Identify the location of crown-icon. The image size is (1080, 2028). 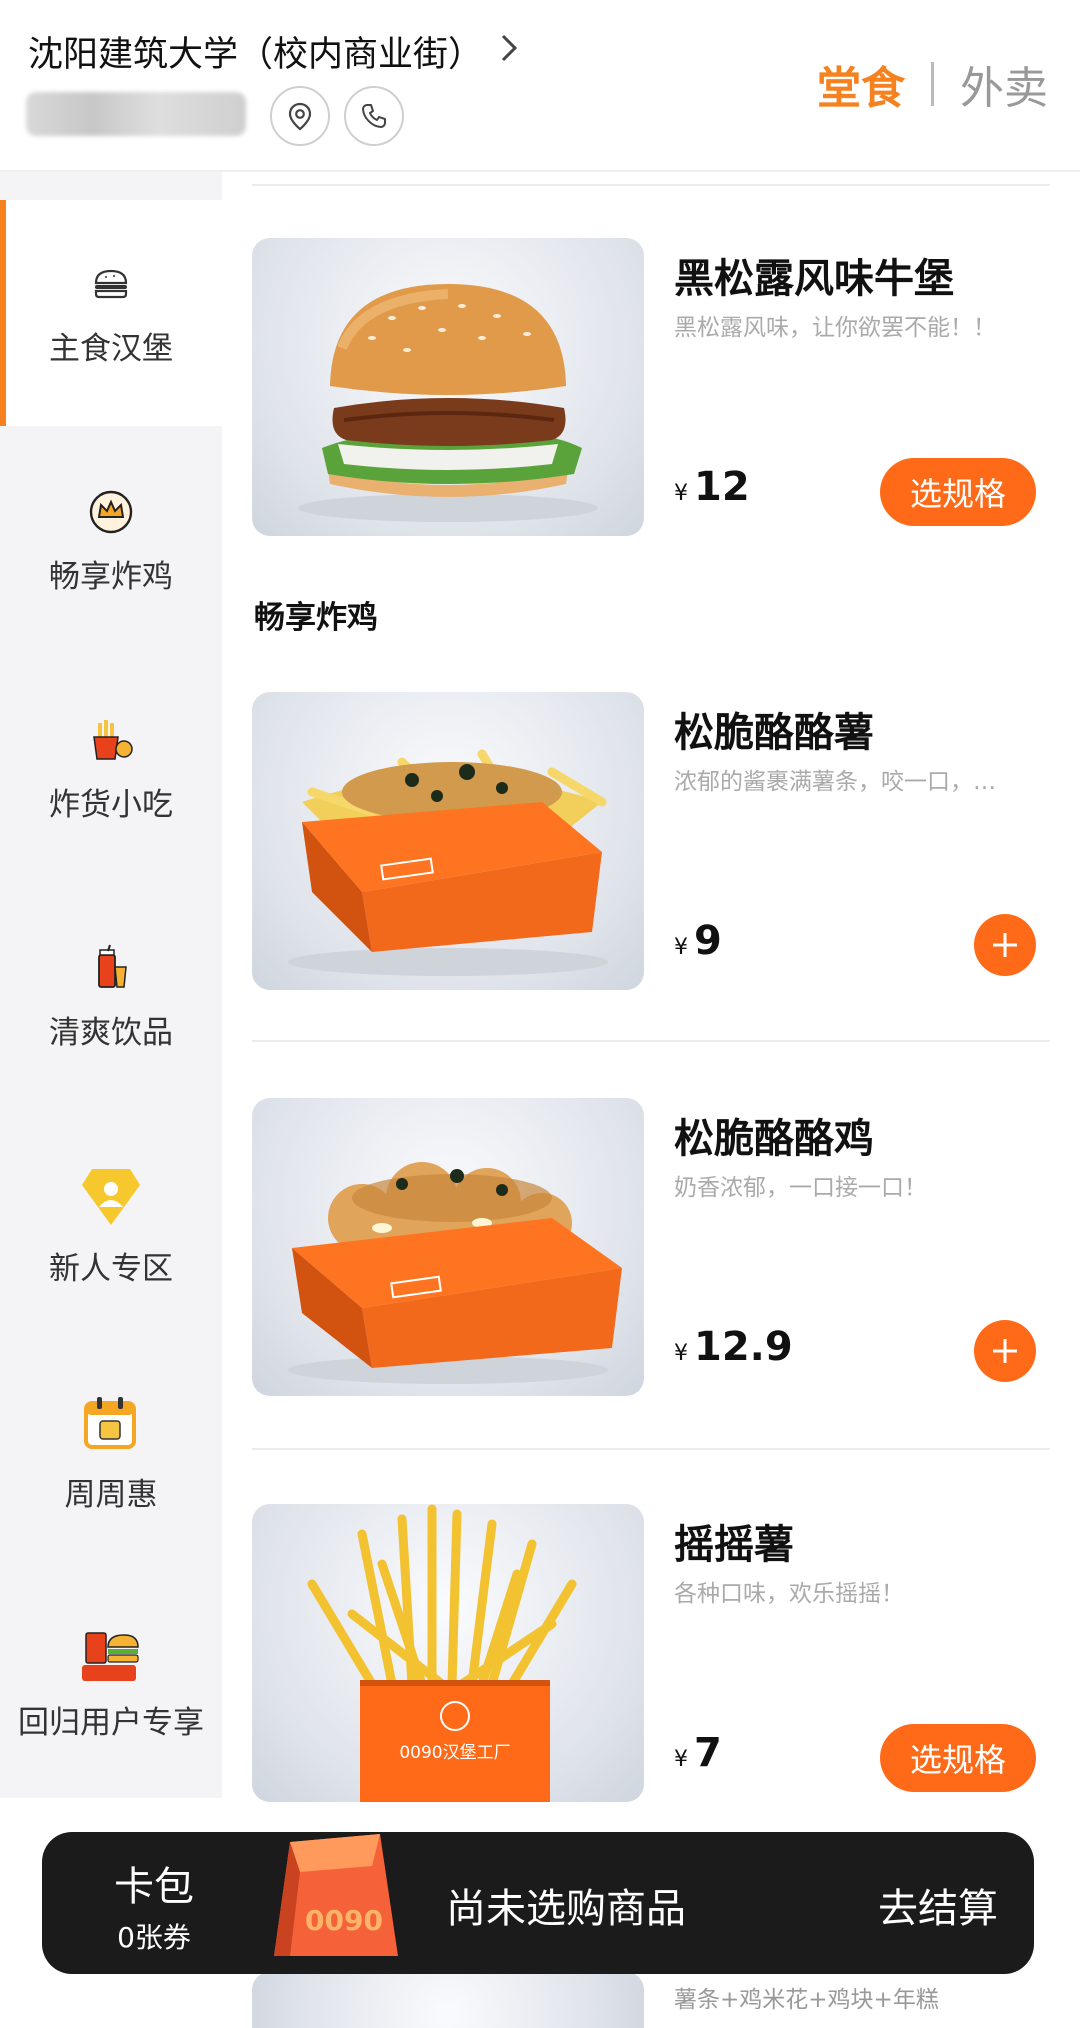
(111, 511).